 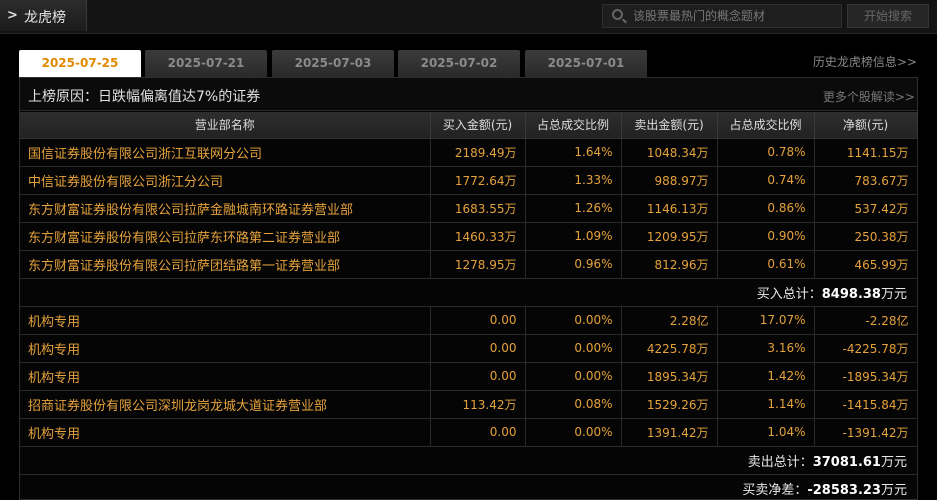 What do you see at coordinates (225, 208) in the screenshot?
I see `broker-name: 东方财富证券股份有限公司拉萨金融城南环路证券营业部` at bounding box center [225, 208].